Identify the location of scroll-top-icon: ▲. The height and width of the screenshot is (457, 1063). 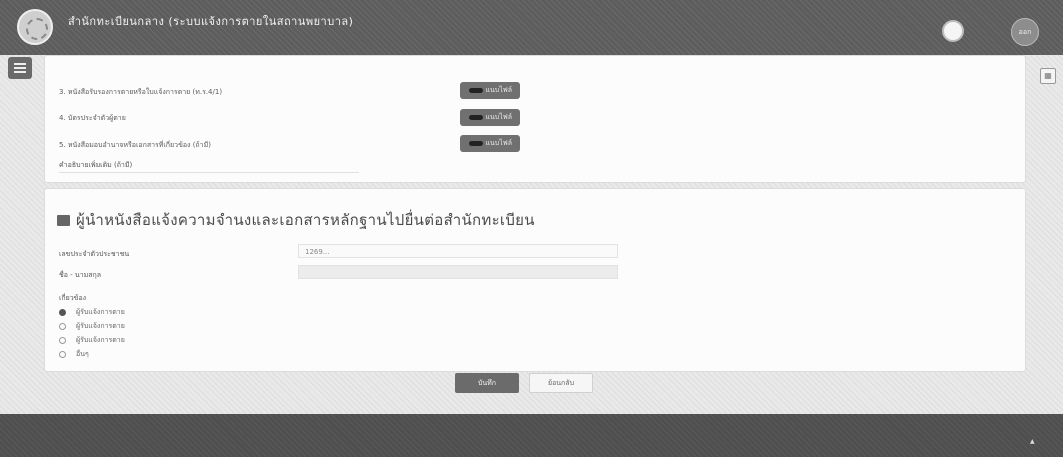
(1035, 443).